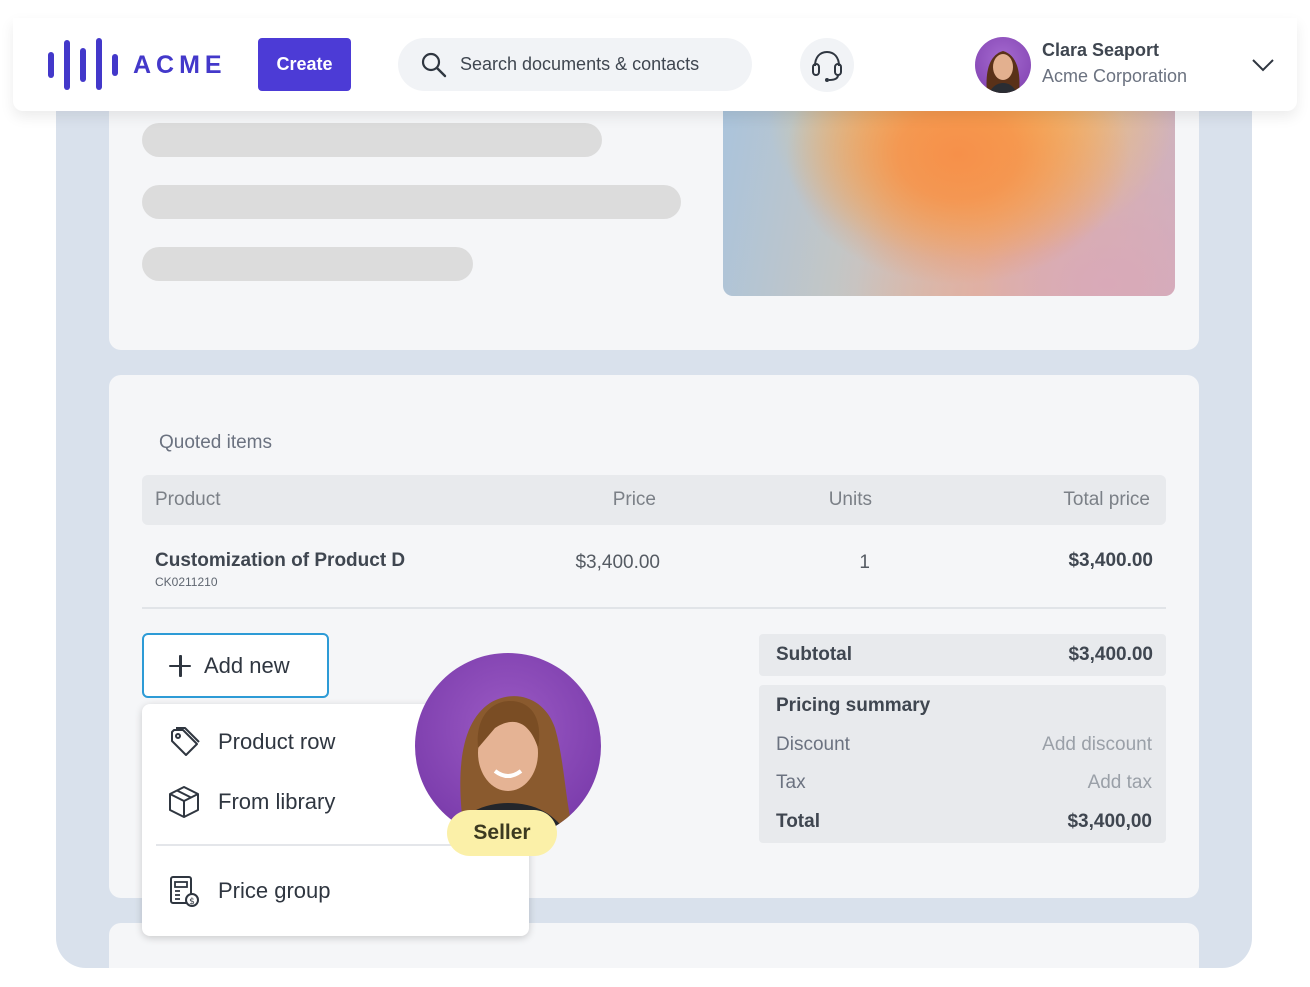  I want to click on tax-label: Tax, so click(791, 782).